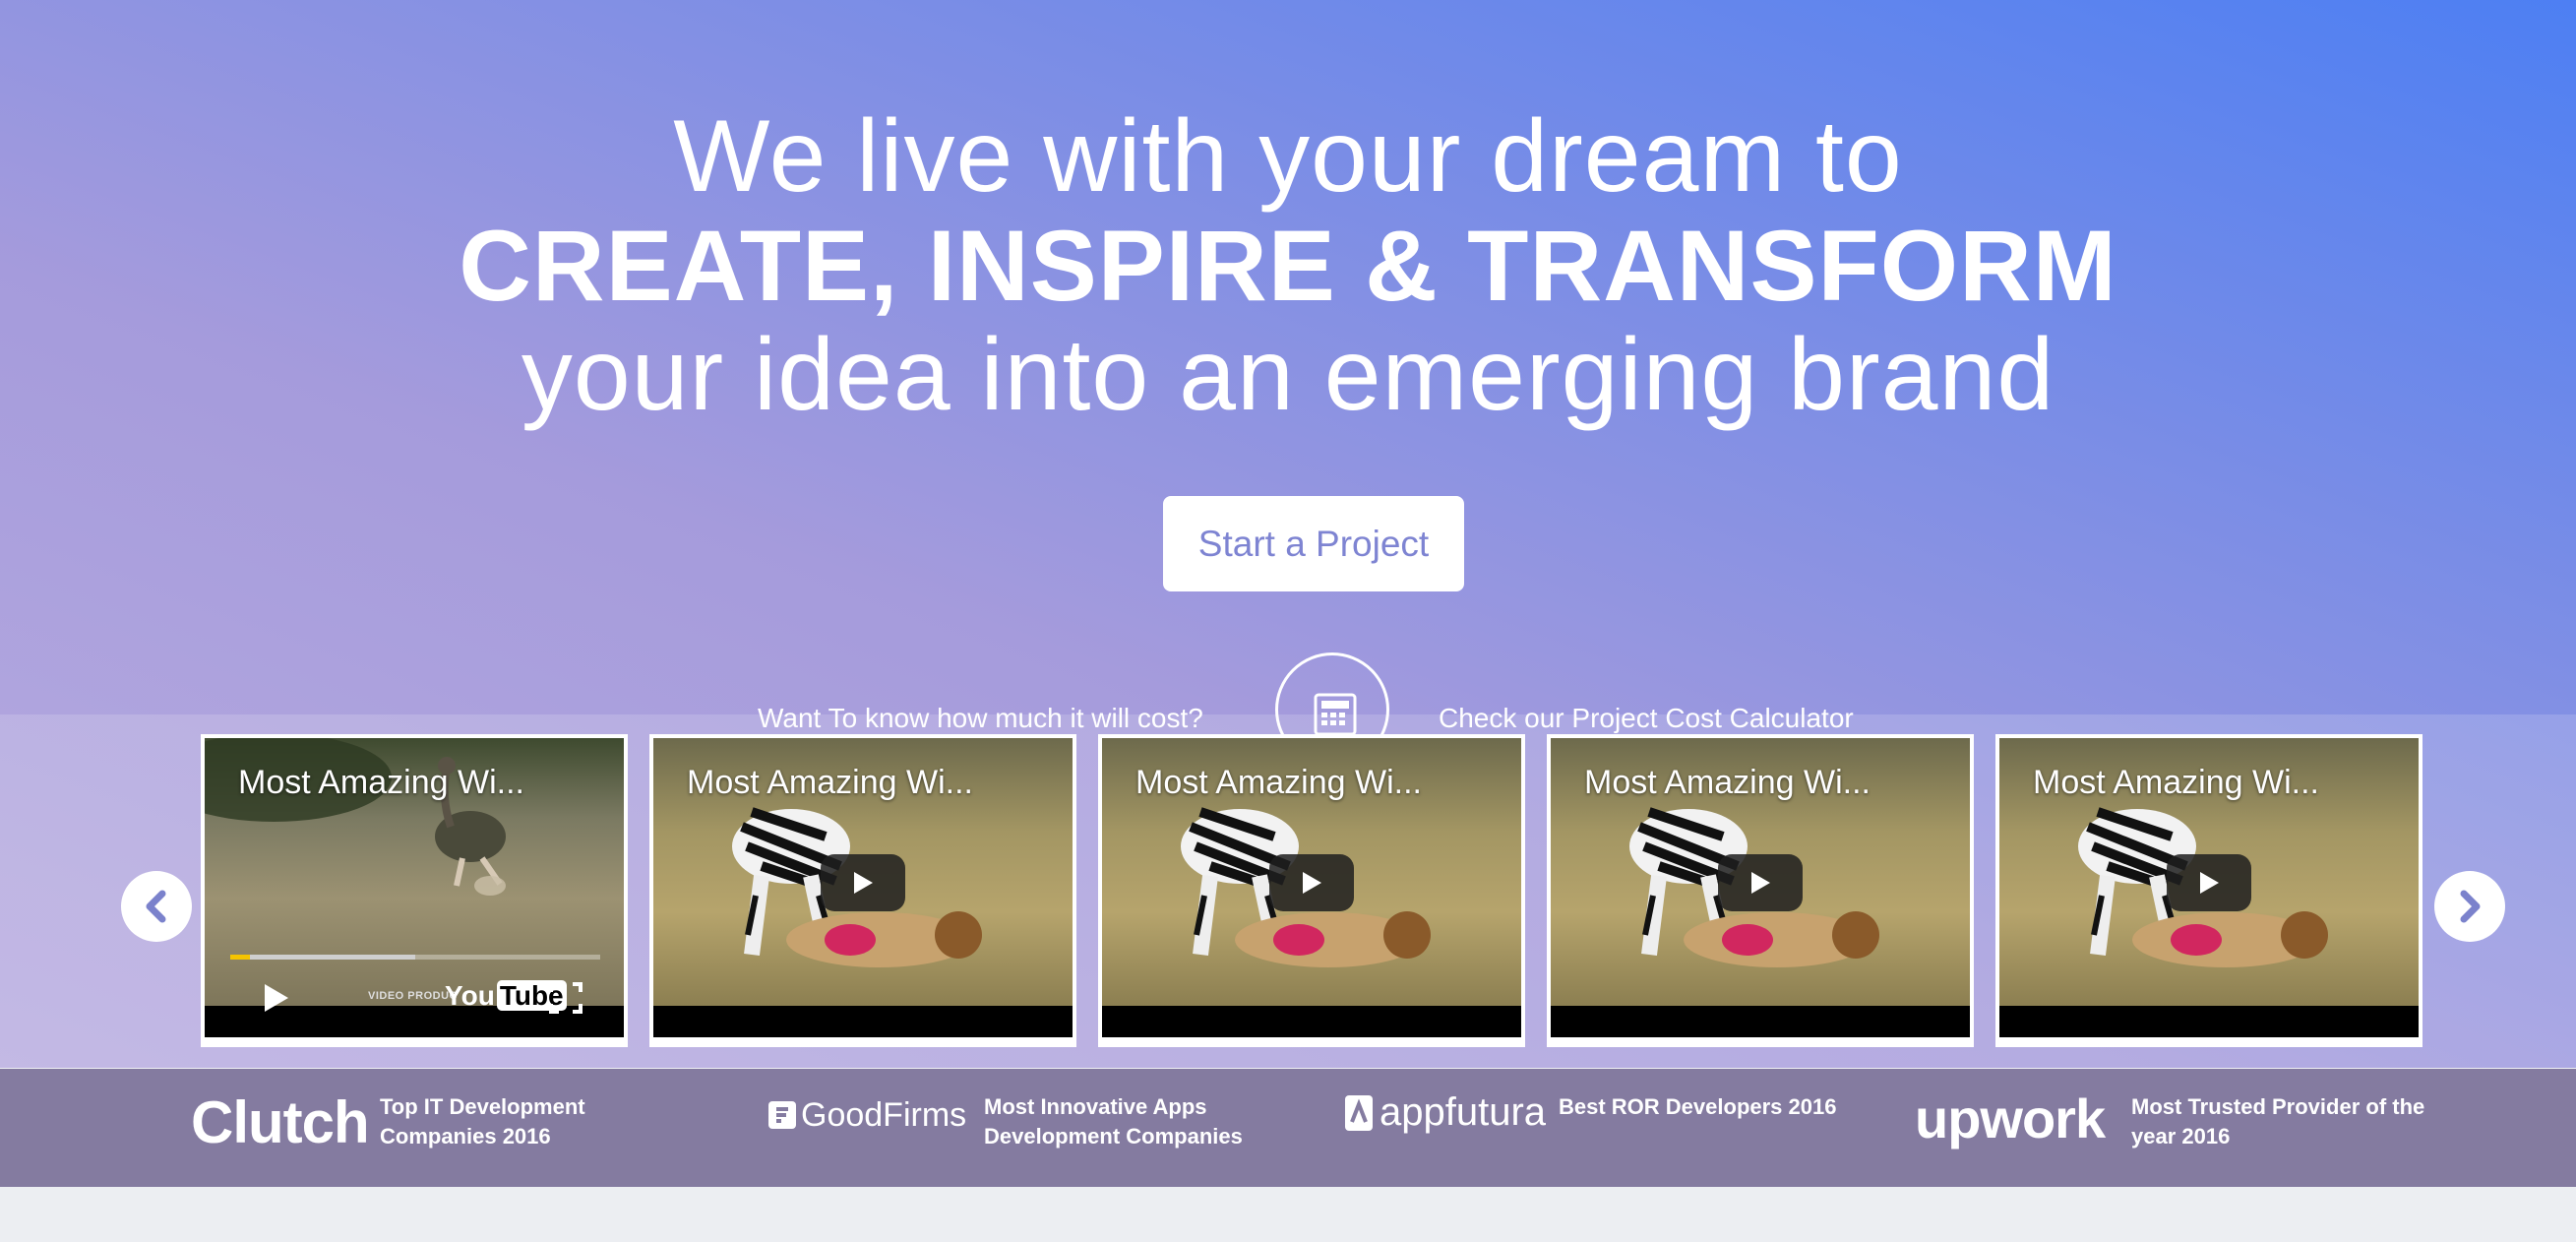 The width and height of the screenshot is (2576, 1242). I want to click on award-text: Most Trusted Provider of the year 2016, so click(2277, 1121).